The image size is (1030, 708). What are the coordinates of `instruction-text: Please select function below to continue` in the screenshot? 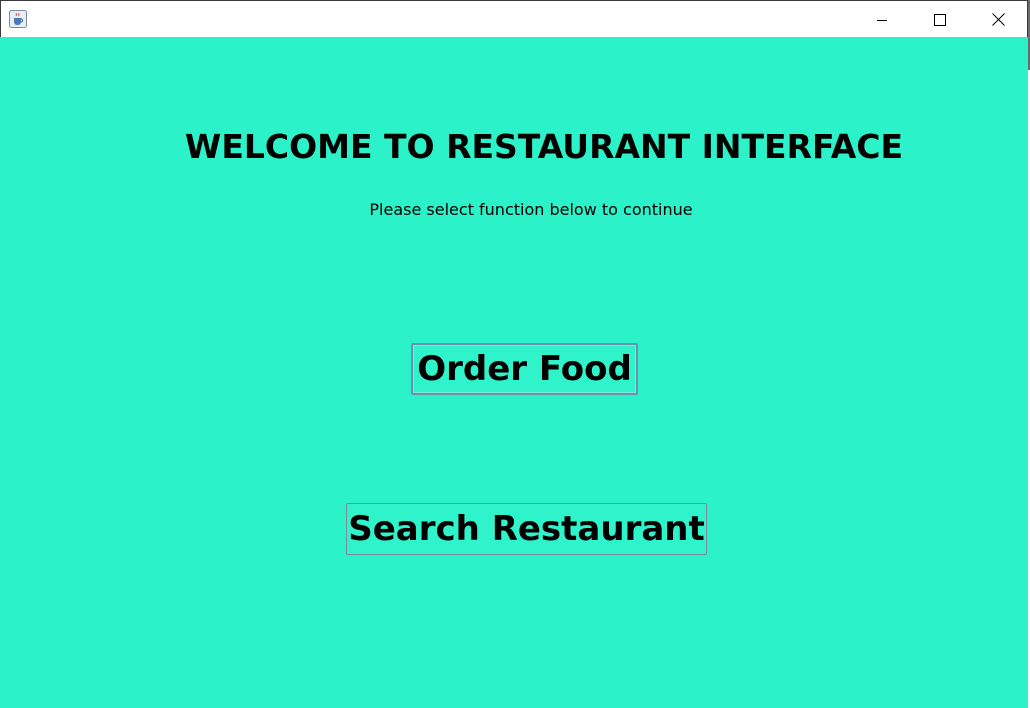 It's located at (531, 209).